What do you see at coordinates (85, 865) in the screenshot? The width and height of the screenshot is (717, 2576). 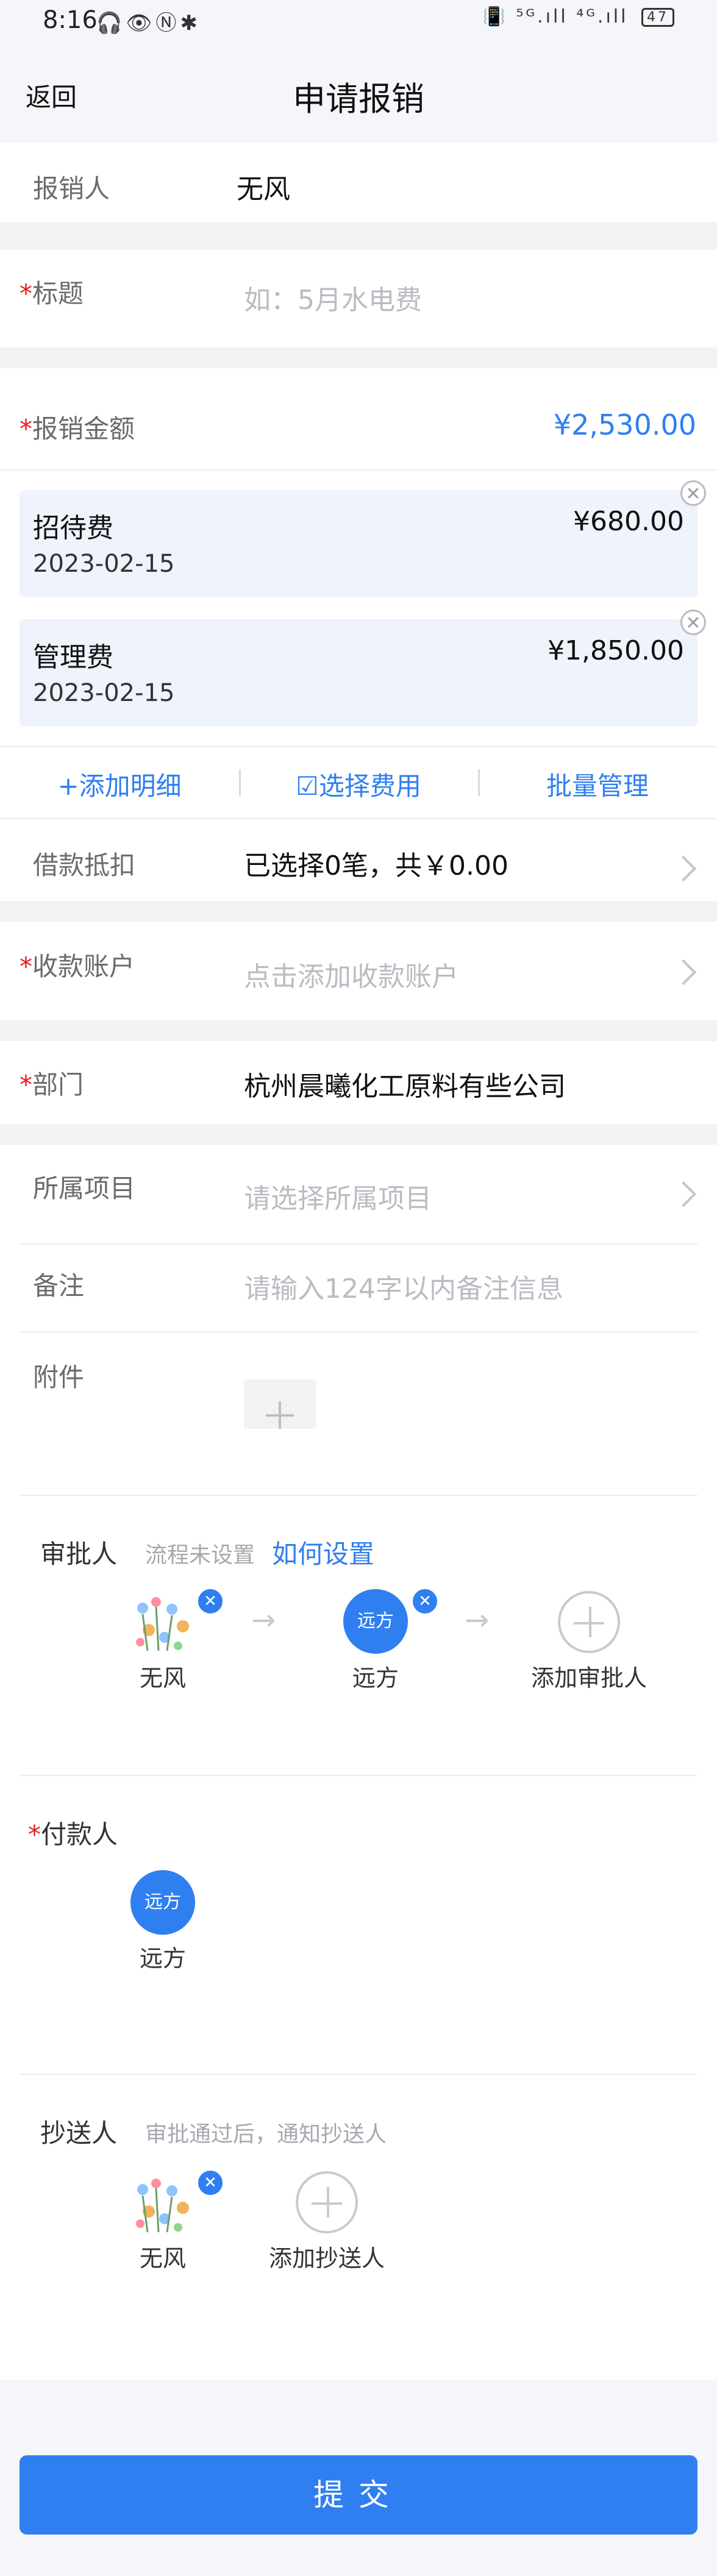 I see `loan-offset-label: 借款抵扣` at bounding box center [85, 865].